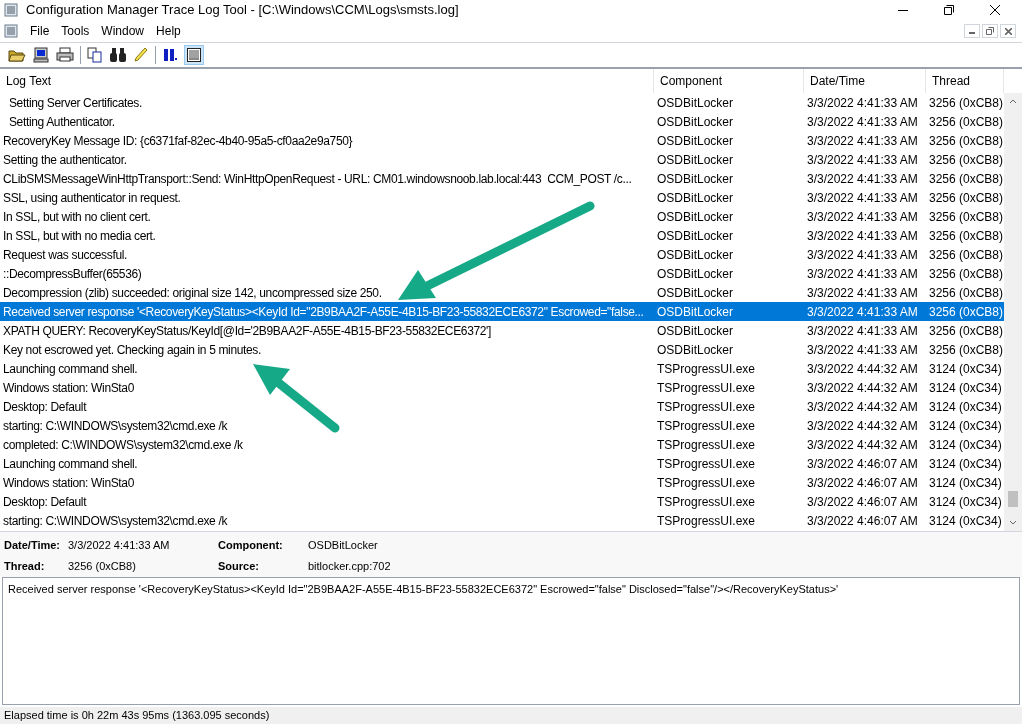  Describe the element at coordinates (502, 178) in the screenshot. I see `log-row: CLibSMSMessageWinHttpTransport::Send: WinHttpOpenRequest - URL: CM01.windowsnoob.lab.local:443 CCM_POST /c... OSDBitLocker 3/3/2022 4:41:33 AM 3256 (0xCB8)` at that location.